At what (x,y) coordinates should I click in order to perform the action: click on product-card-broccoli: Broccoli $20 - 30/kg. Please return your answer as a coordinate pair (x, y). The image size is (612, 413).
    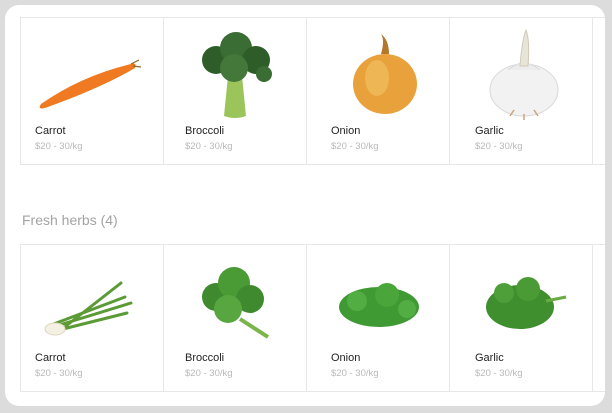
    Looking at the image, I should click on (234, 91).